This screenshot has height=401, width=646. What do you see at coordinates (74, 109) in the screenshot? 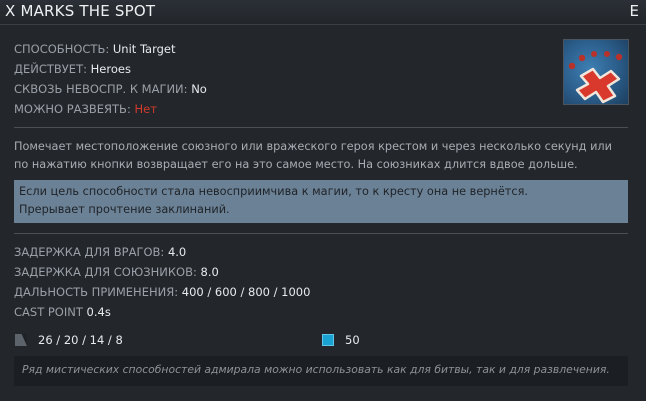
I see `stat-label: МОЖНО РАЗВЕЯТЬ:` at bounding box center [74, 109].